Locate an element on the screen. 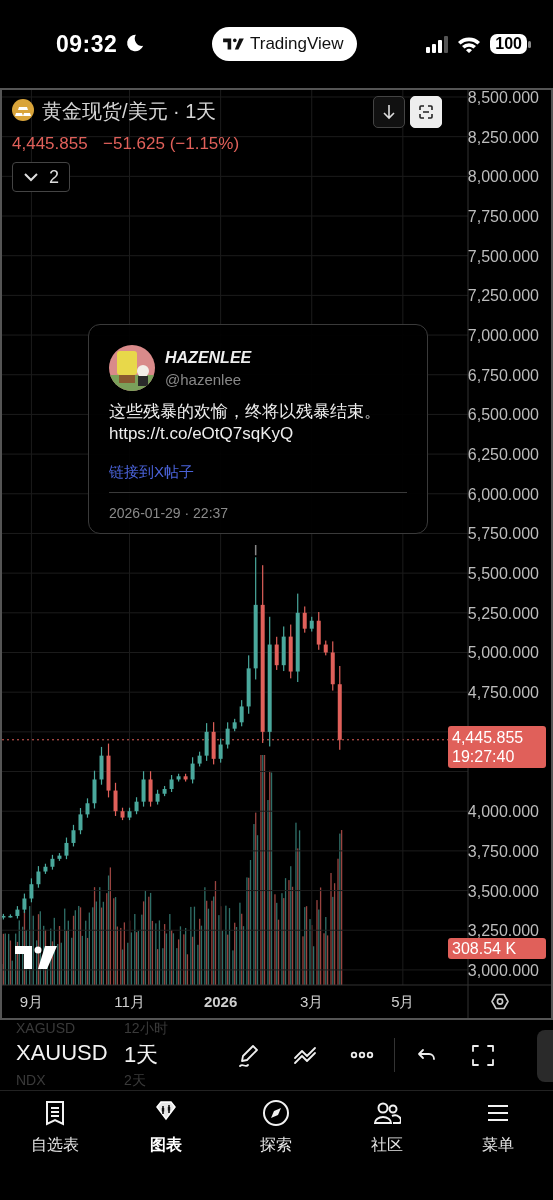 This screenshot has height=1200, width=553. volume-tag: 308.54 K is located at coordinates (497, 948).